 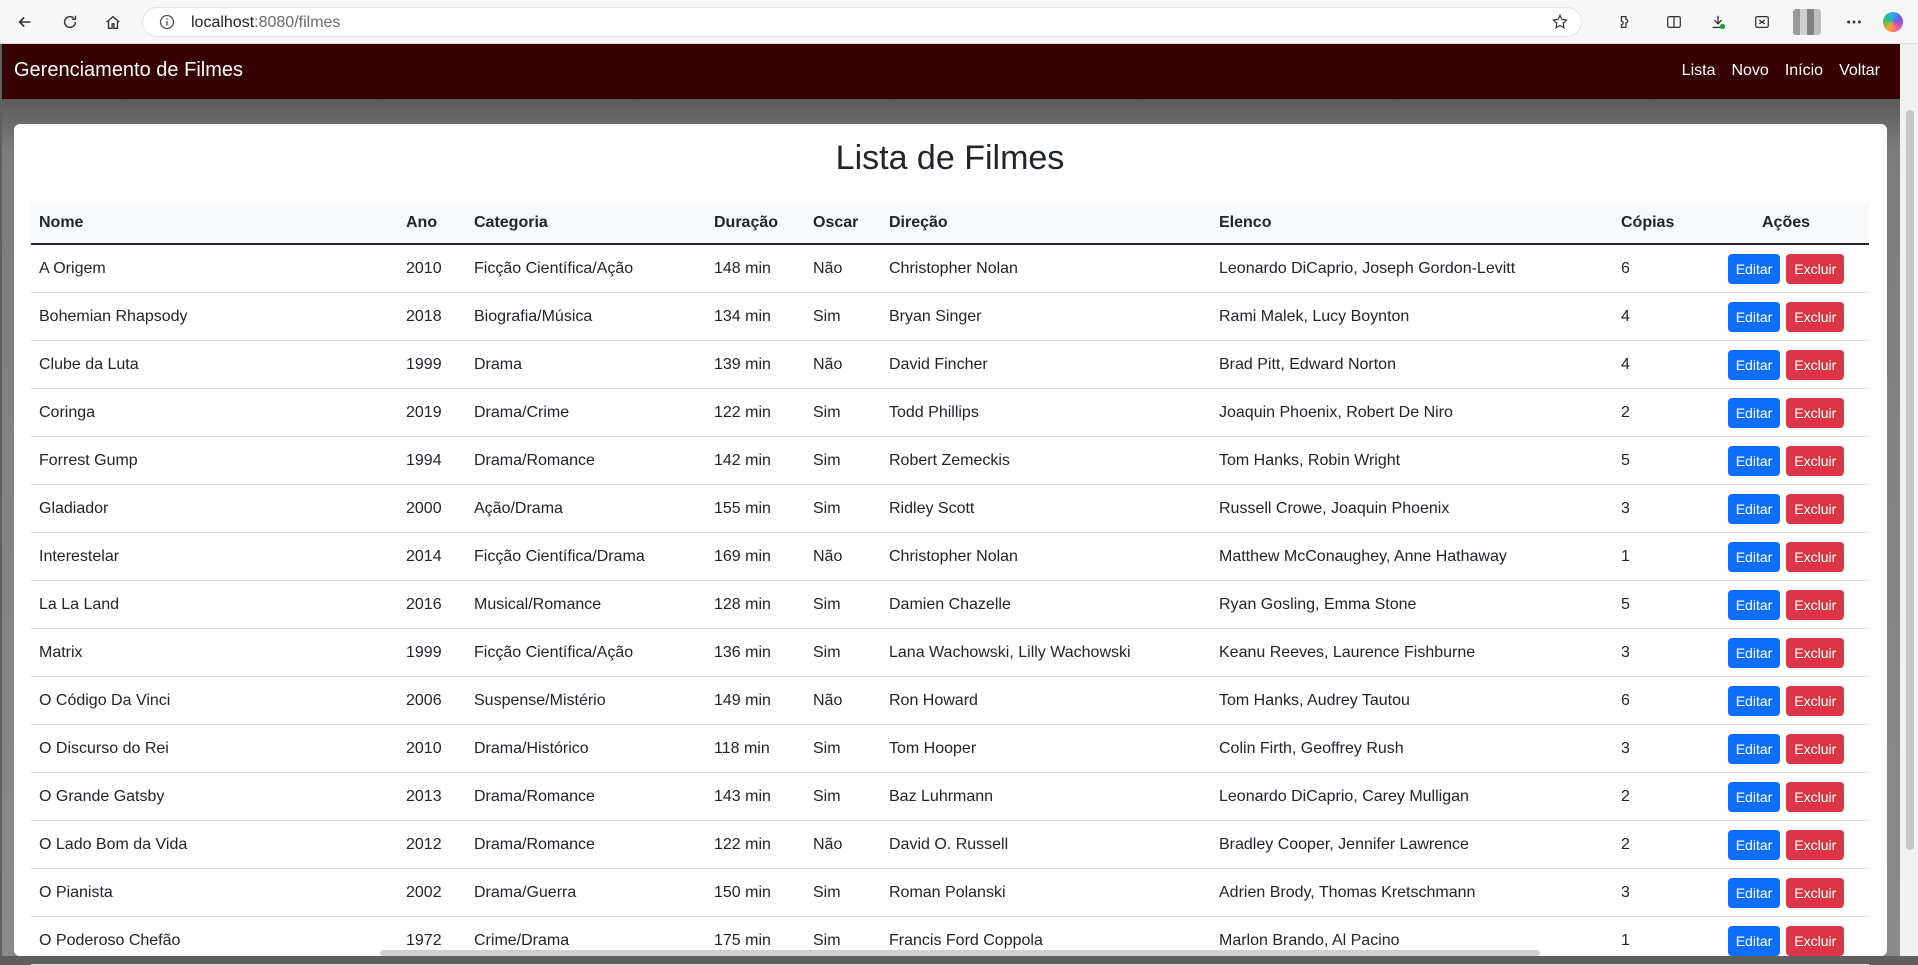 I want to click on cell-duracao: 175 min, so click(x=755, y=940).